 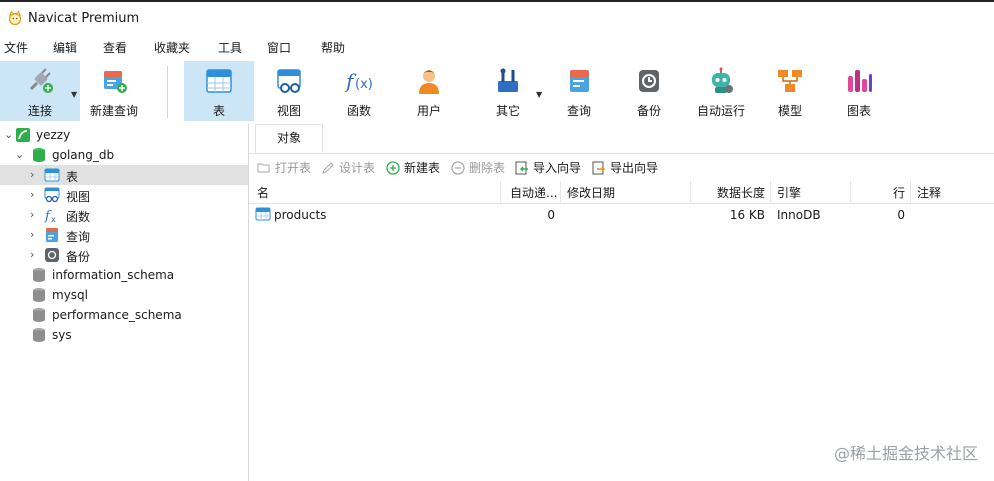 What do you see at coordinates (790, 91) in the screenshot?
I see `model-button: 模型` at bounding box center [790, 91].